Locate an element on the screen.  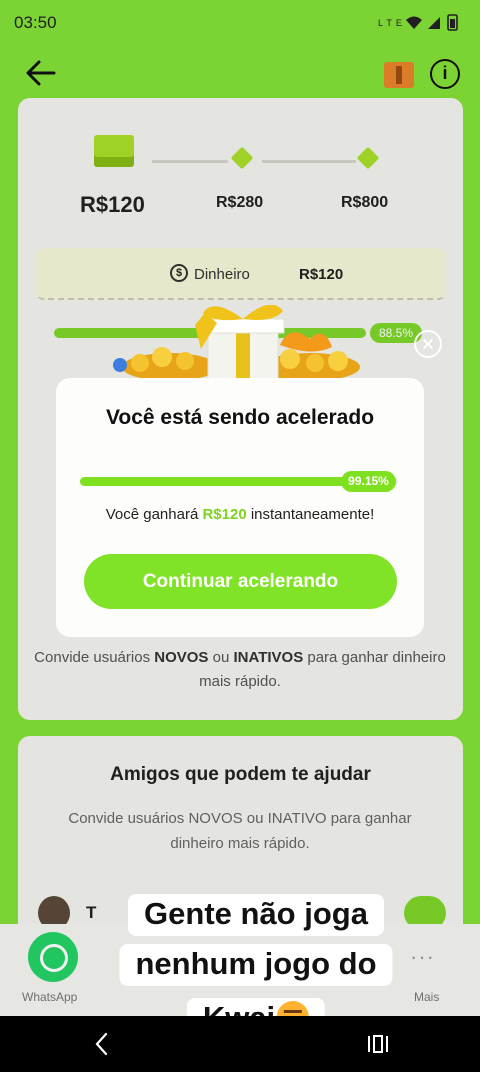
continue-accelerating-button: Continuar acelerando is located at coordinates (240, 581).